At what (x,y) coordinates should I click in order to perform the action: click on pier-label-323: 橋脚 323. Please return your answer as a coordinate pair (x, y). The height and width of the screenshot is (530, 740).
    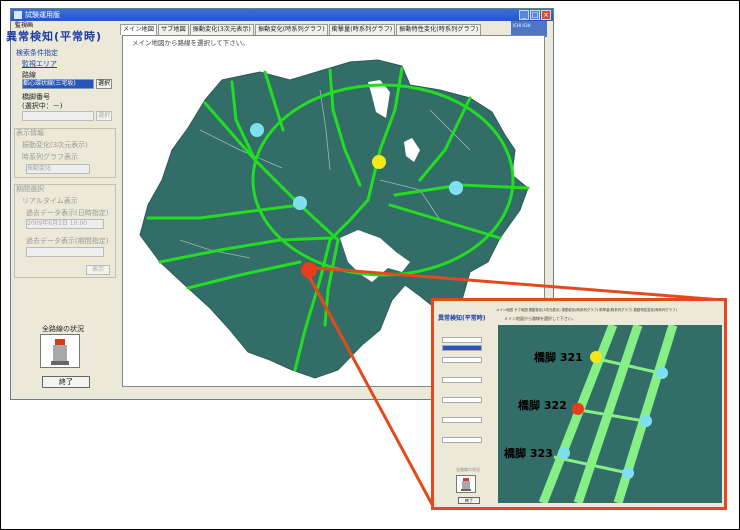
    Looking at the image, I should click on (528, 453).